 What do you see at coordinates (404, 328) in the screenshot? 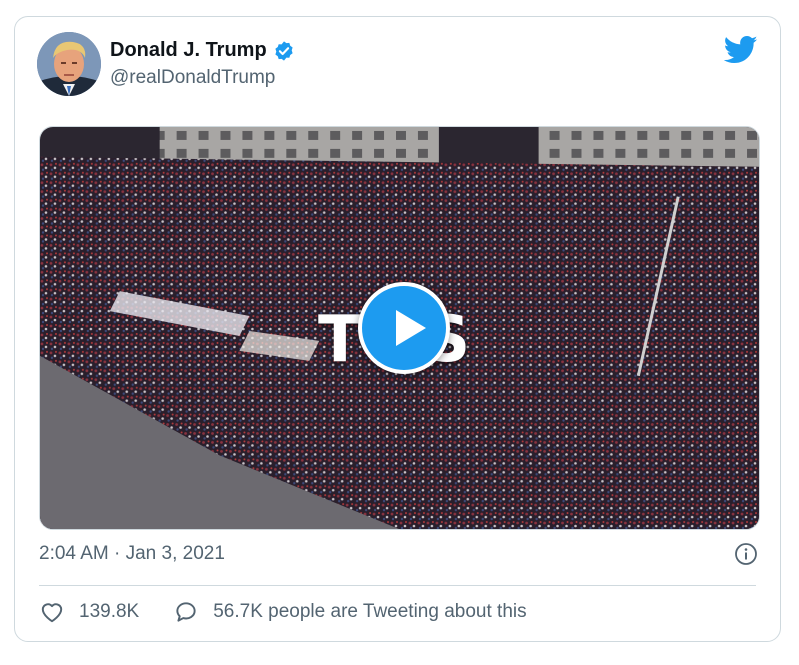
I see `play-icon` at bounding box center [404, 328].